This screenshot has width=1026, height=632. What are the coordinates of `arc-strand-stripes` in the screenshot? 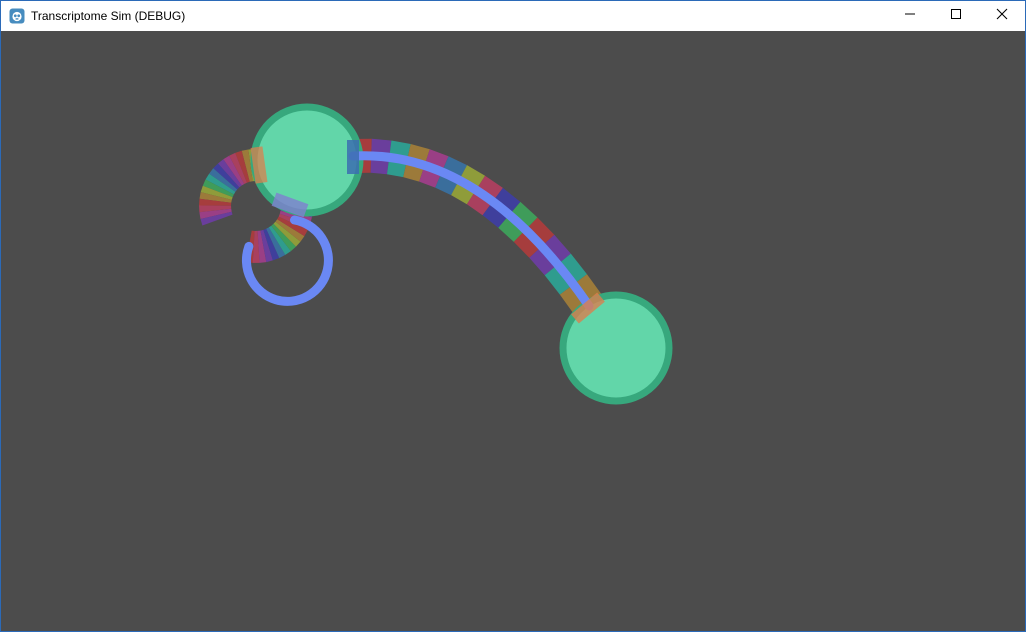 It's located at (477, 227).